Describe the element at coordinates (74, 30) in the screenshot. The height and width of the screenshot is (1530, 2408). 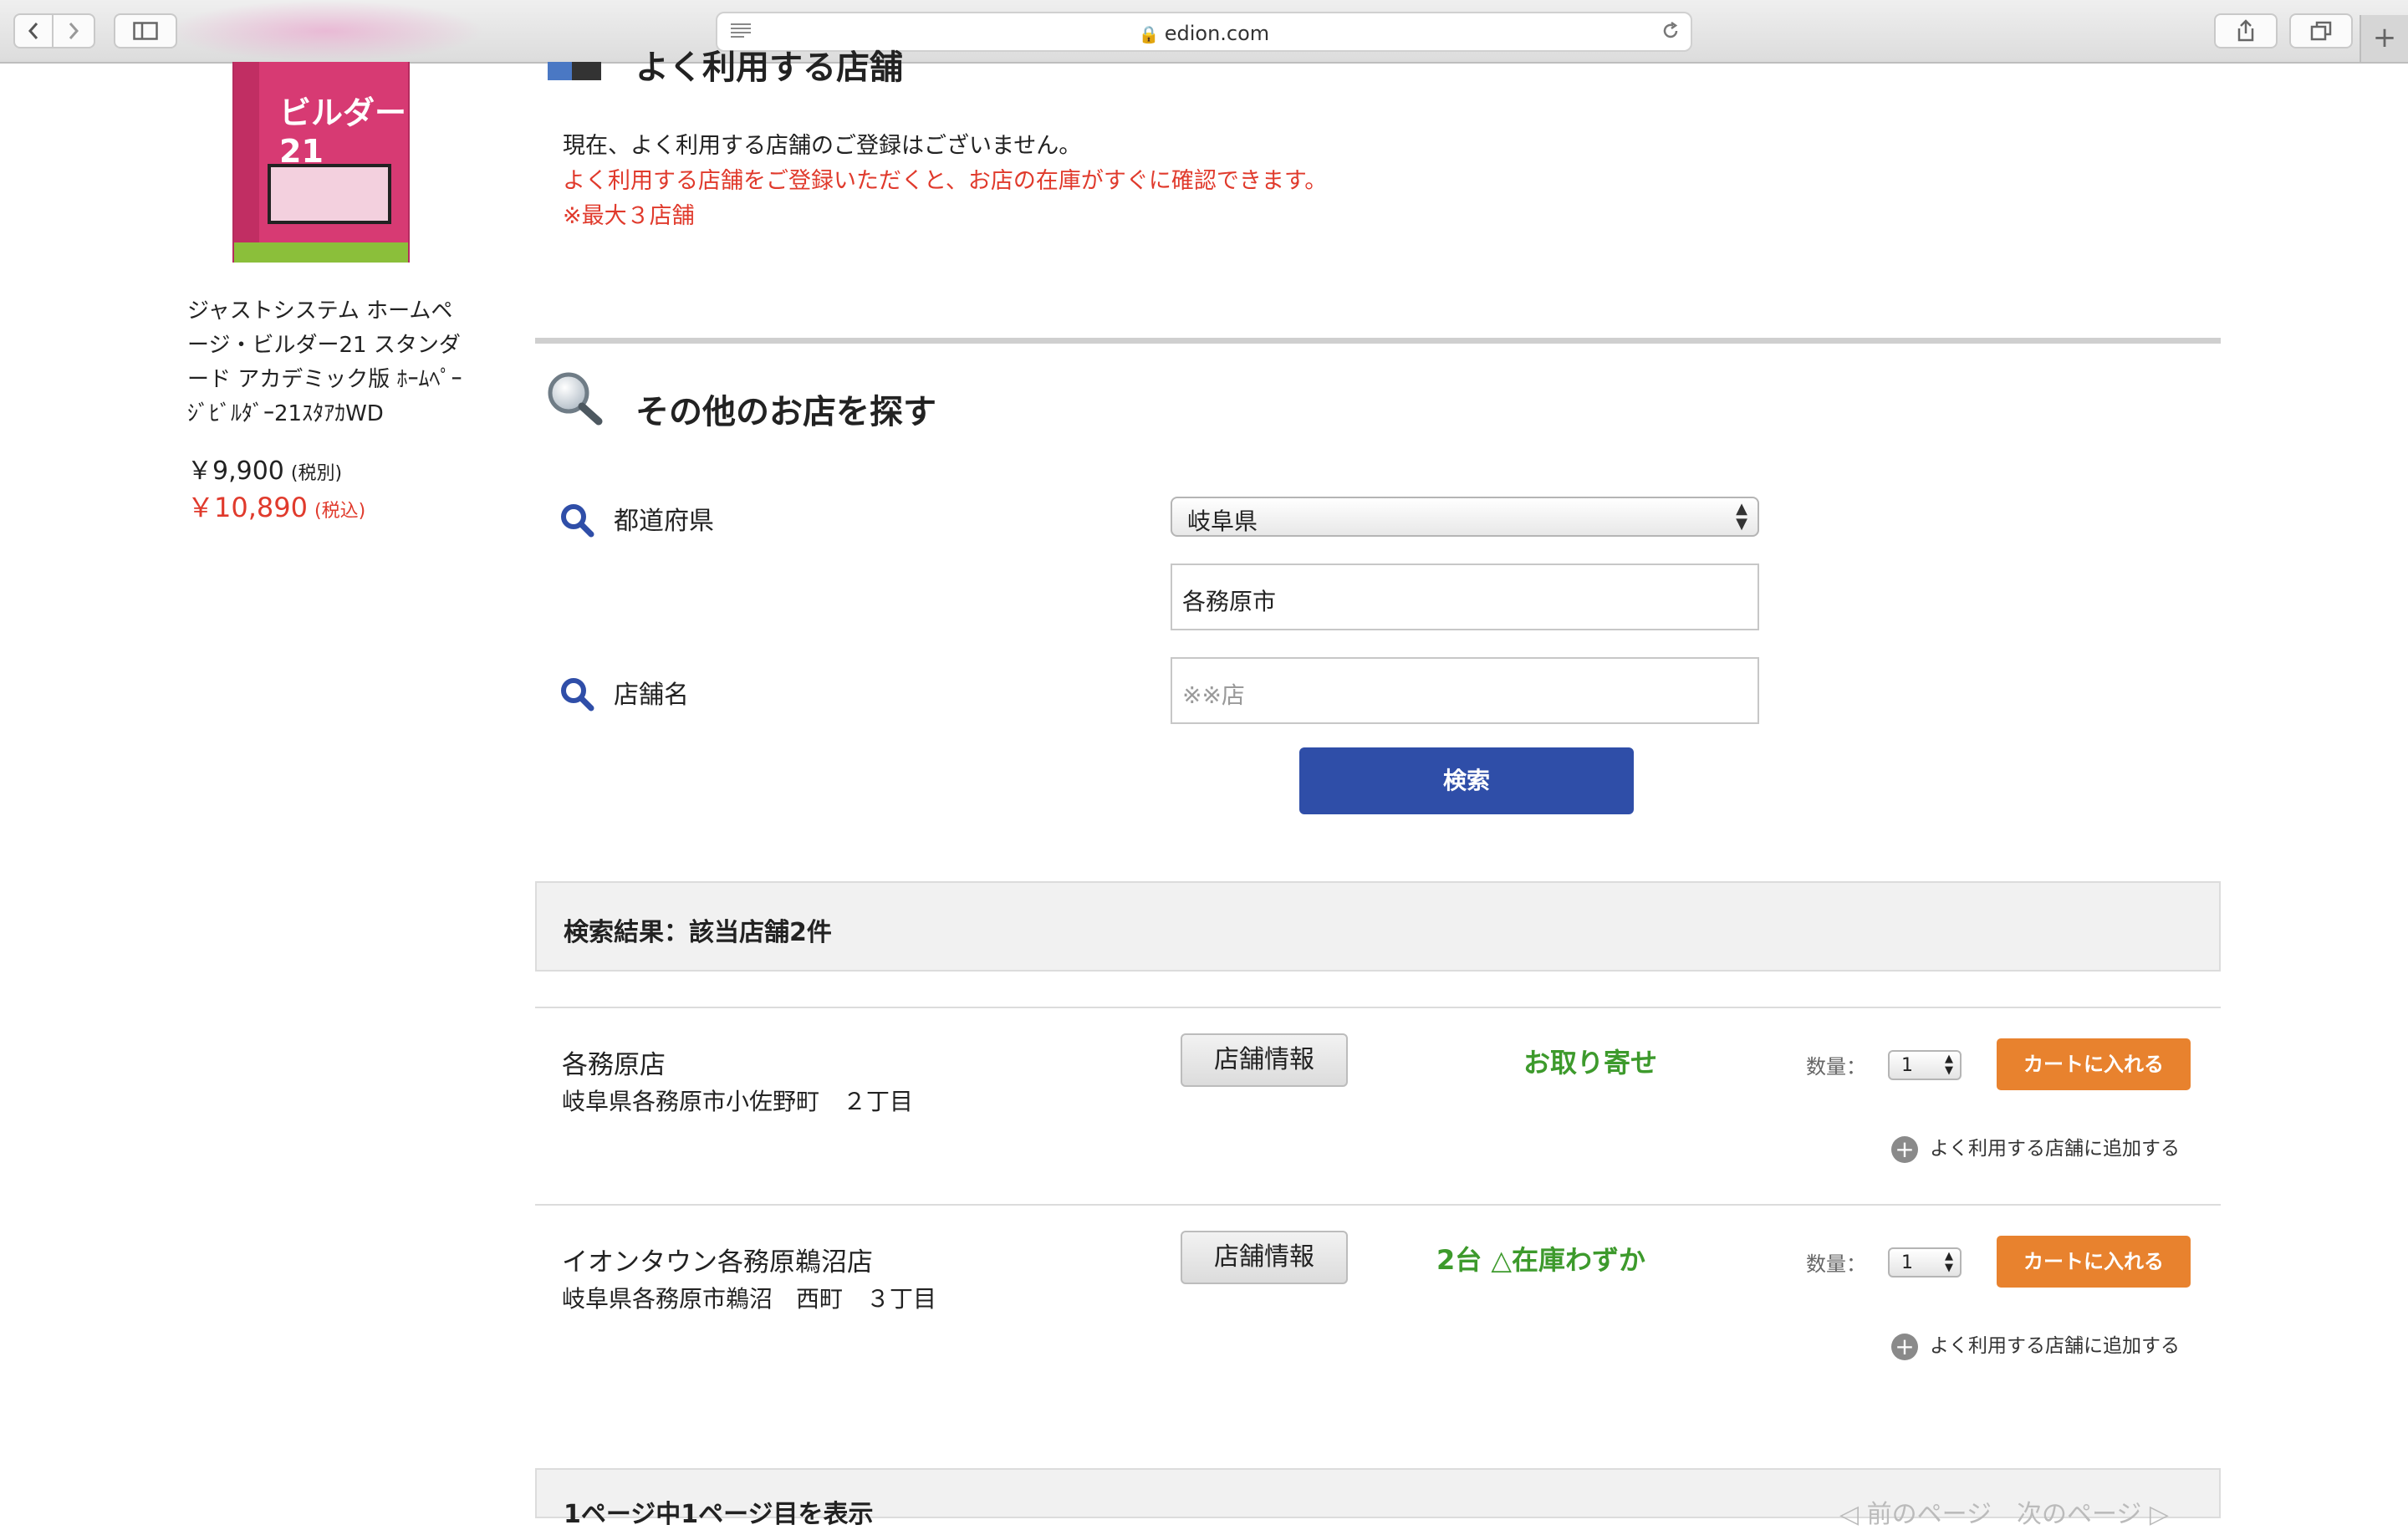
I see `chevron-right-icon` at that location.